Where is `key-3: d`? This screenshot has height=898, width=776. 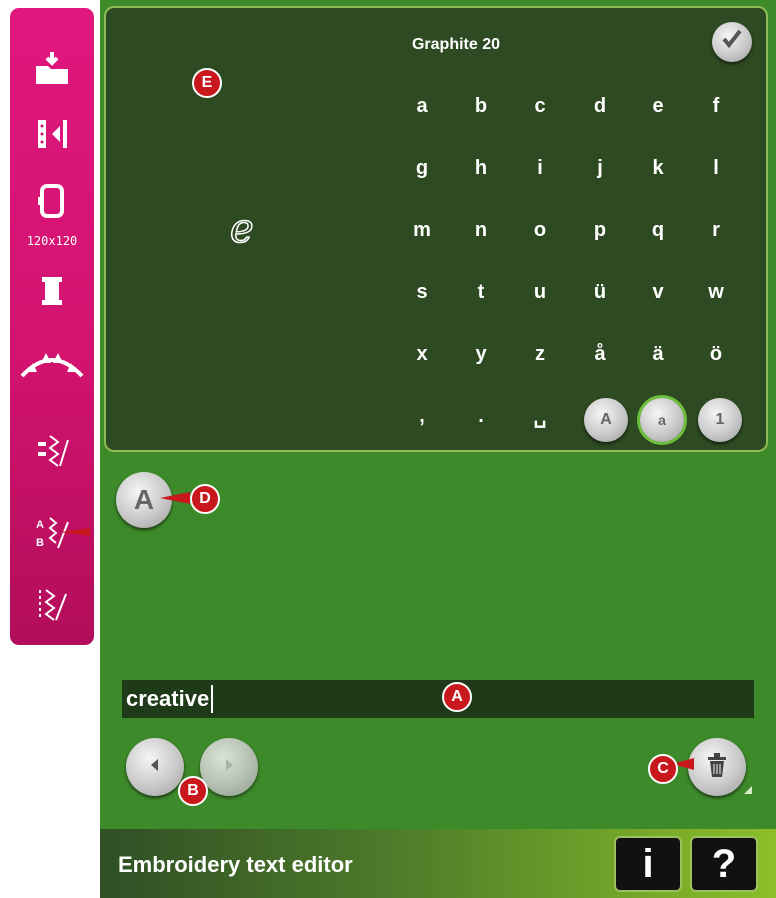 key-3: d is located at coordinates (600, 106).